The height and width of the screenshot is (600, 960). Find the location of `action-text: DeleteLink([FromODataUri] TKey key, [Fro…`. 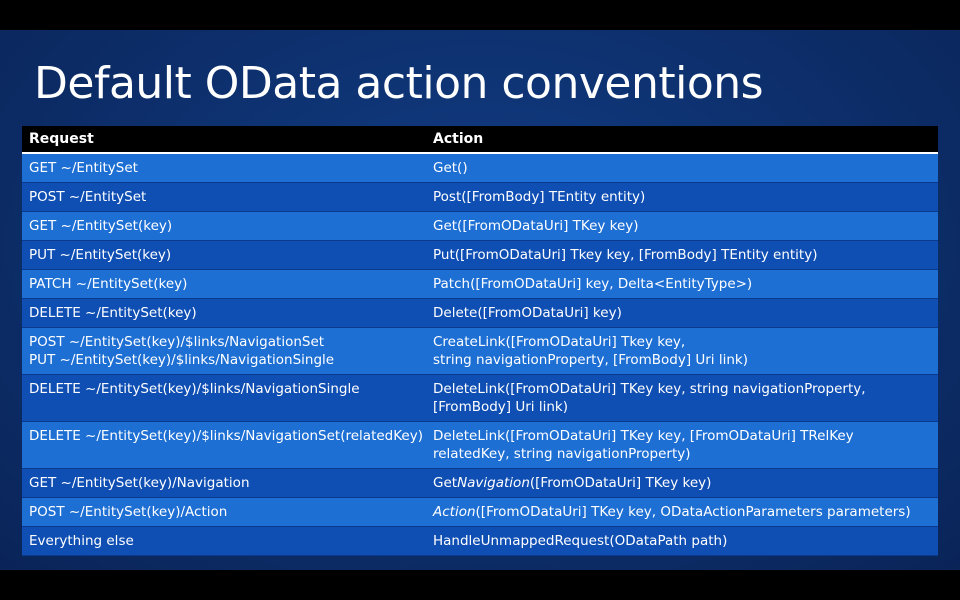

action-text: DeleteLink([FromODataUri] TKey key, [Fro… is located at coordinates (643, 445).